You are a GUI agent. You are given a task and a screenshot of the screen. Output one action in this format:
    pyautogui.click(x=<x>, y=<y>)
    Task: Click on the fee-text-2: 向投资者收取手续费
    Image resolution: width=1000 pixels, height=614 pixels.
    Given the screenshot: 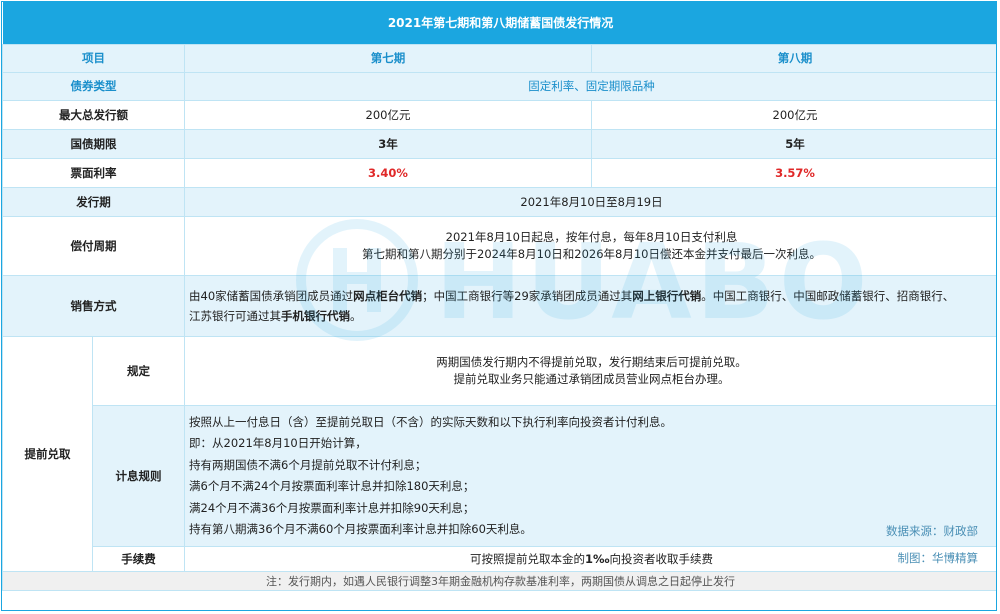 What is the action you would take?
    pyautogui.click(x=661, y=558)
    